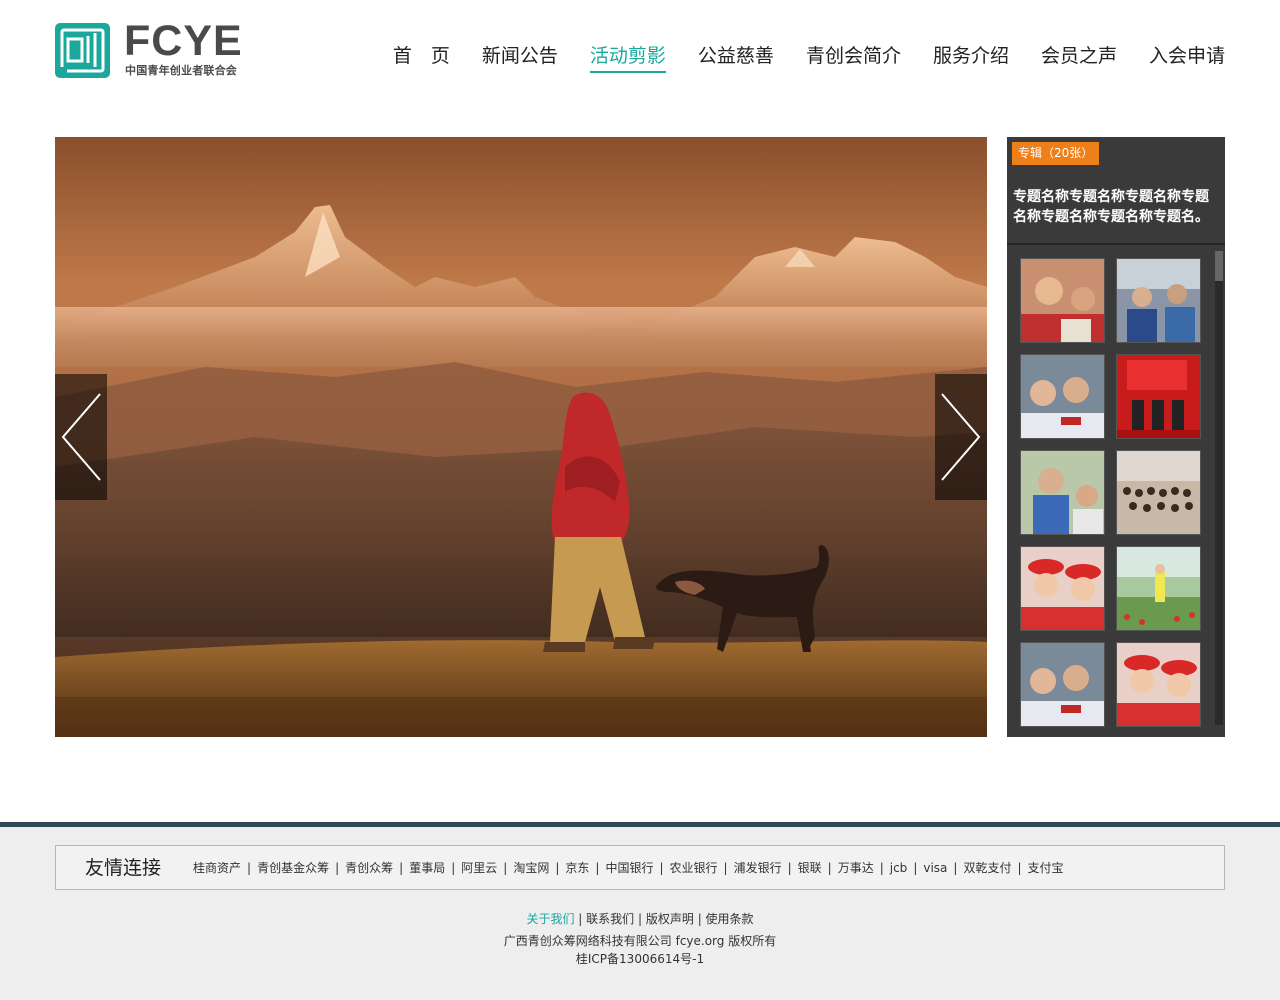 This screenshot has width=1280, height=1000. What do you see at coordinates (520, 57) in the screenshot?
I see `nav-item-news: 新闻公告` at bounding box center [520, 57].